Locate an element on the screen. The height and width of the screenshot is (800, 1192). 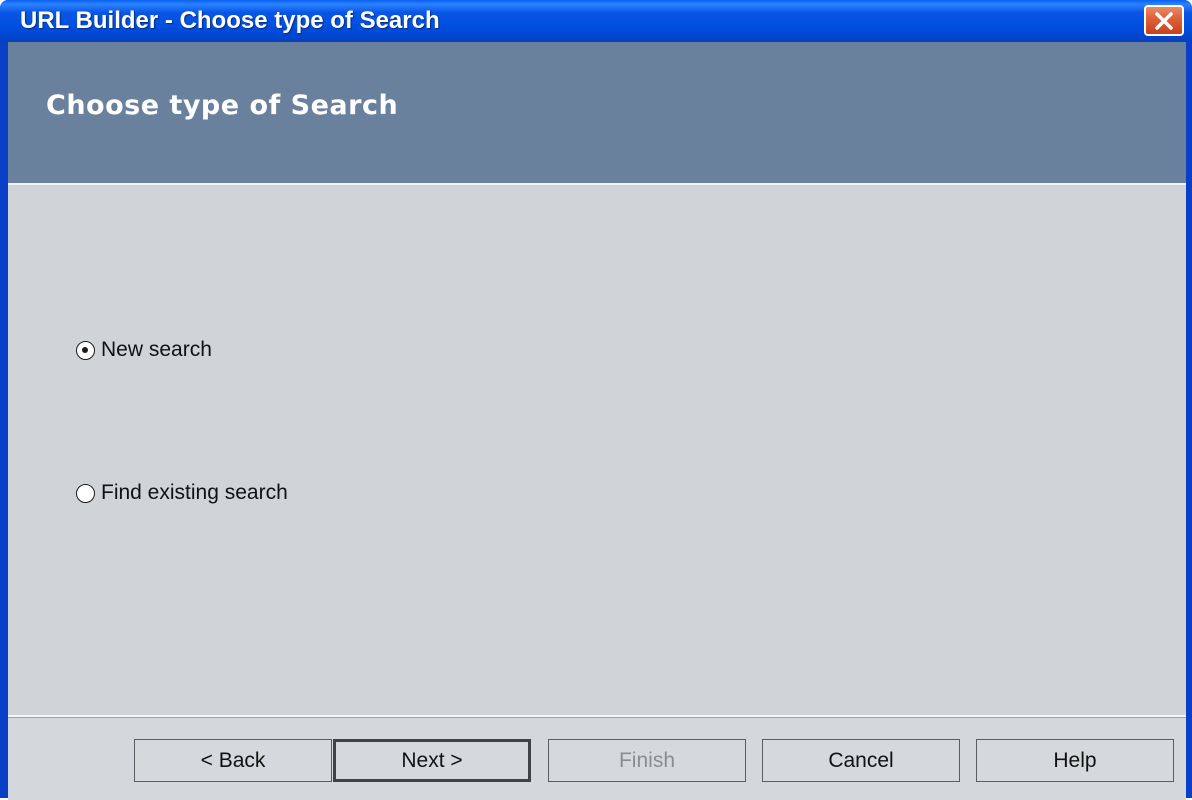
close-button is located at coordinates (1164, 20).